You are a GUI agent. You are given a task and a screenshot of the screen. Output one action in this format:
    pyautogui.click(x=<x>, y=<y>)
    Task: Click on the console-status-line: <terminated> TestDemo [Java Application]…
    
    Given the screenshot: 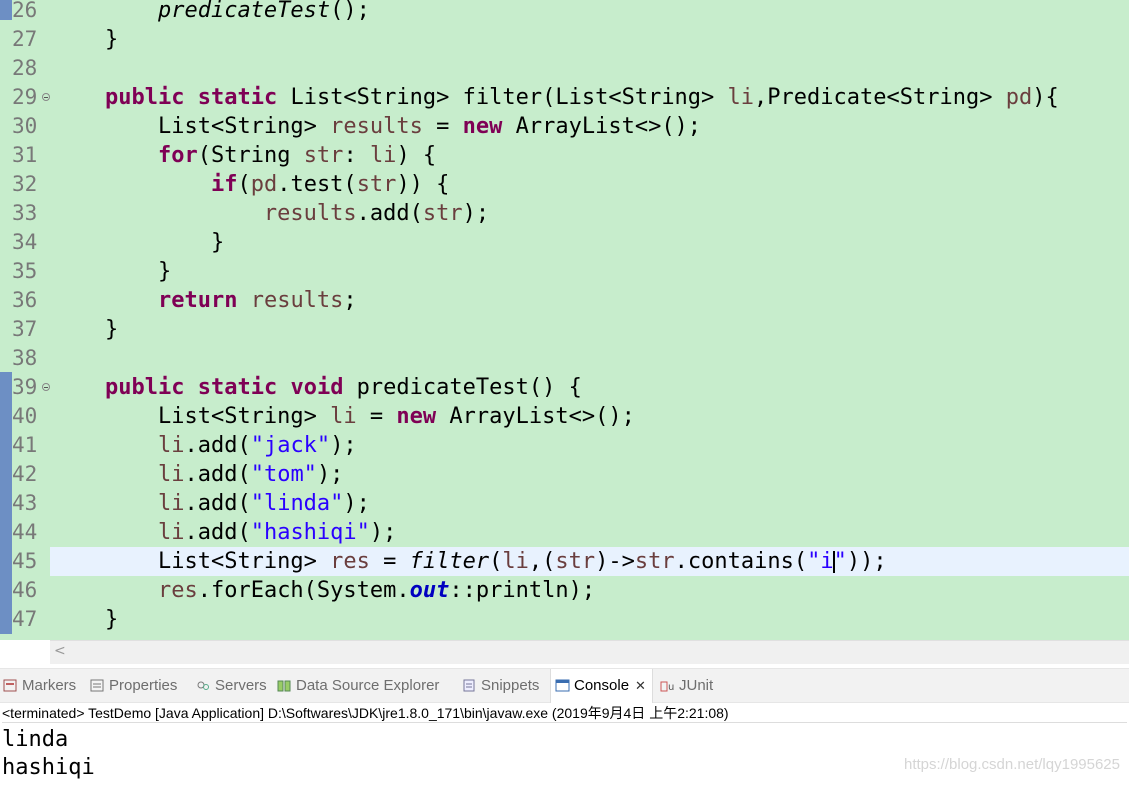 What is the action you would take?
    pyautogui.click(x=564, y=713)
    